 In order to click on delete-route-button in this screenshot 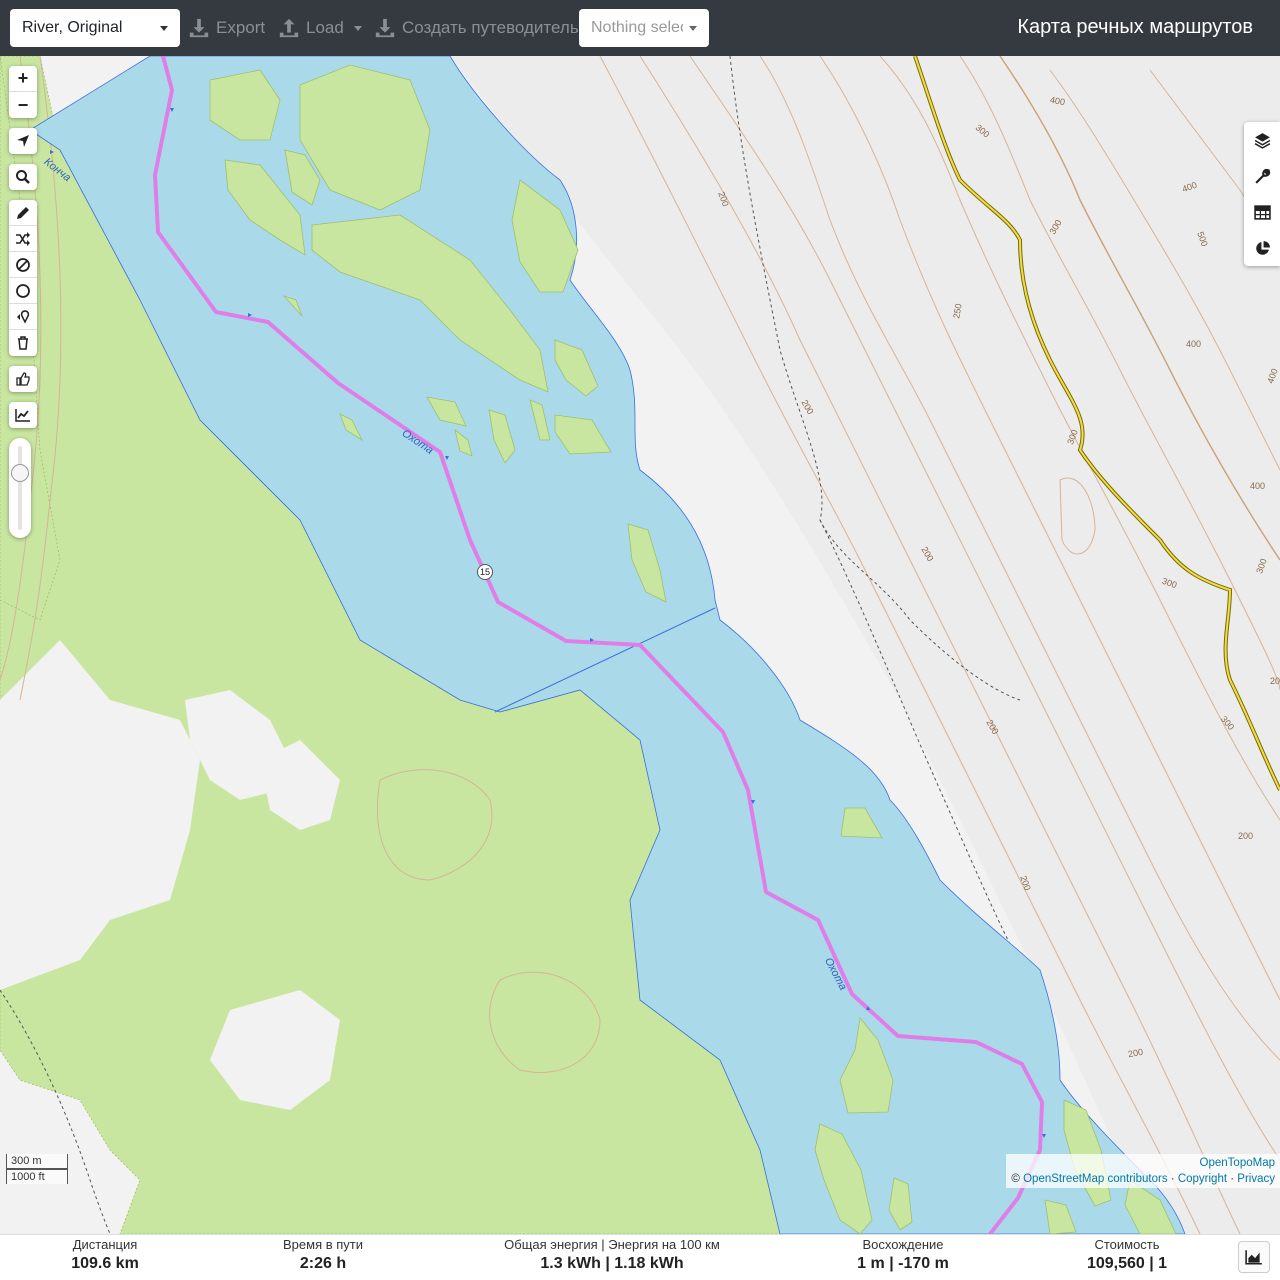, I will do `click(23, 343)`.